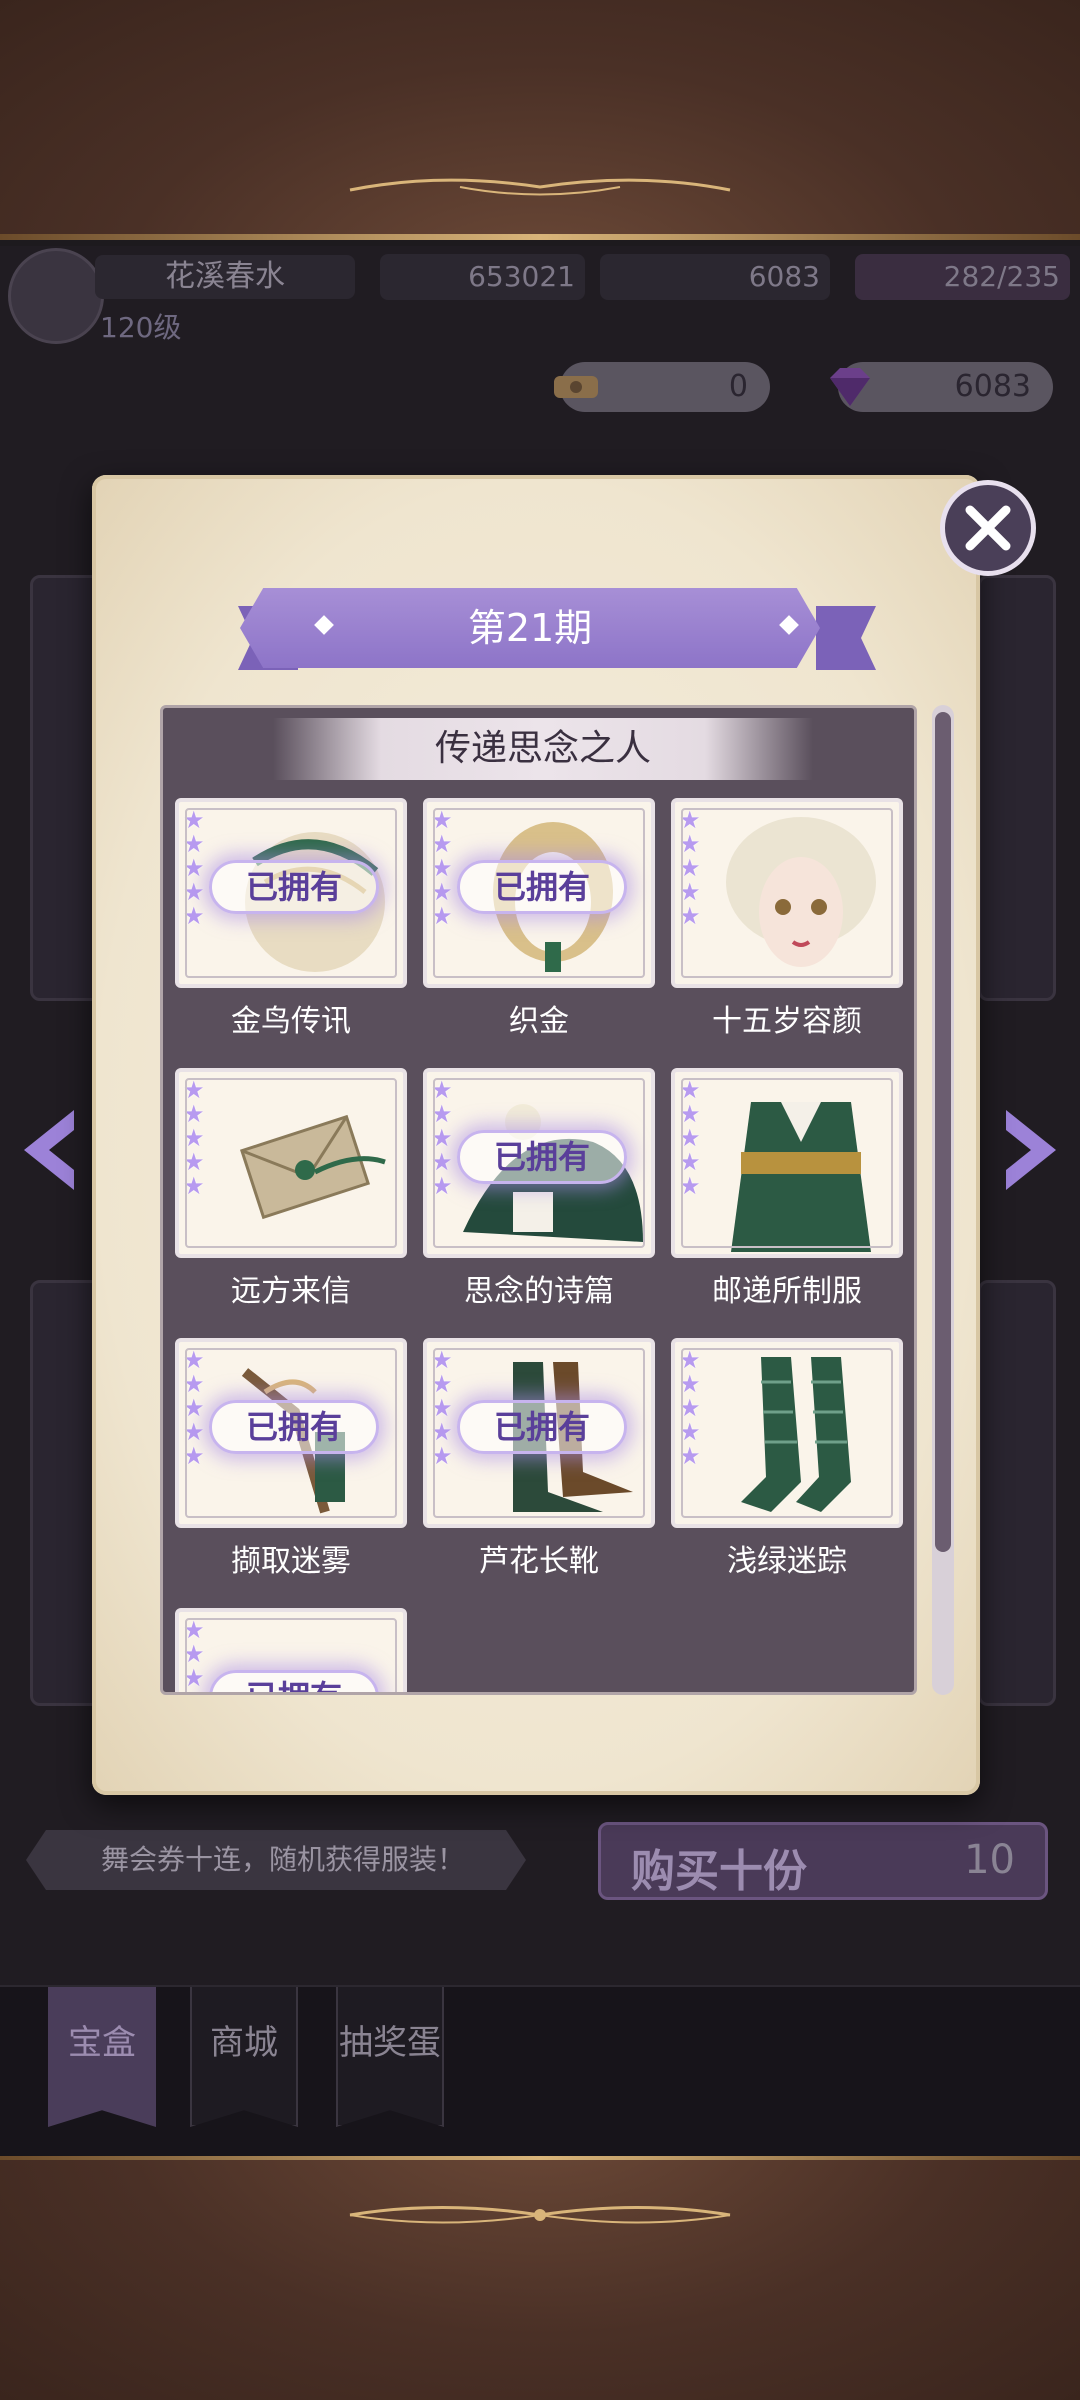  I want to click on item-slot: ★ ★ ★ ★ ★ 浅绿迷踪, so click(787, 1465).